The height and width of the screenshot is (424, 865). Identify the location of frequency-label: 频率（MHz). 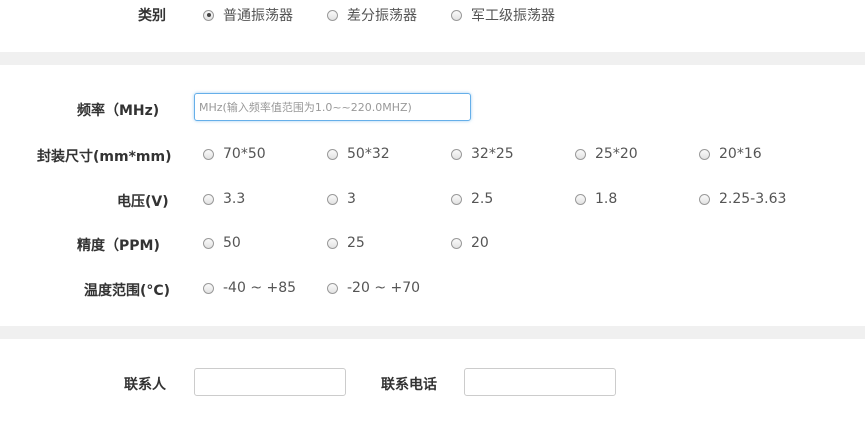
(118, 111).